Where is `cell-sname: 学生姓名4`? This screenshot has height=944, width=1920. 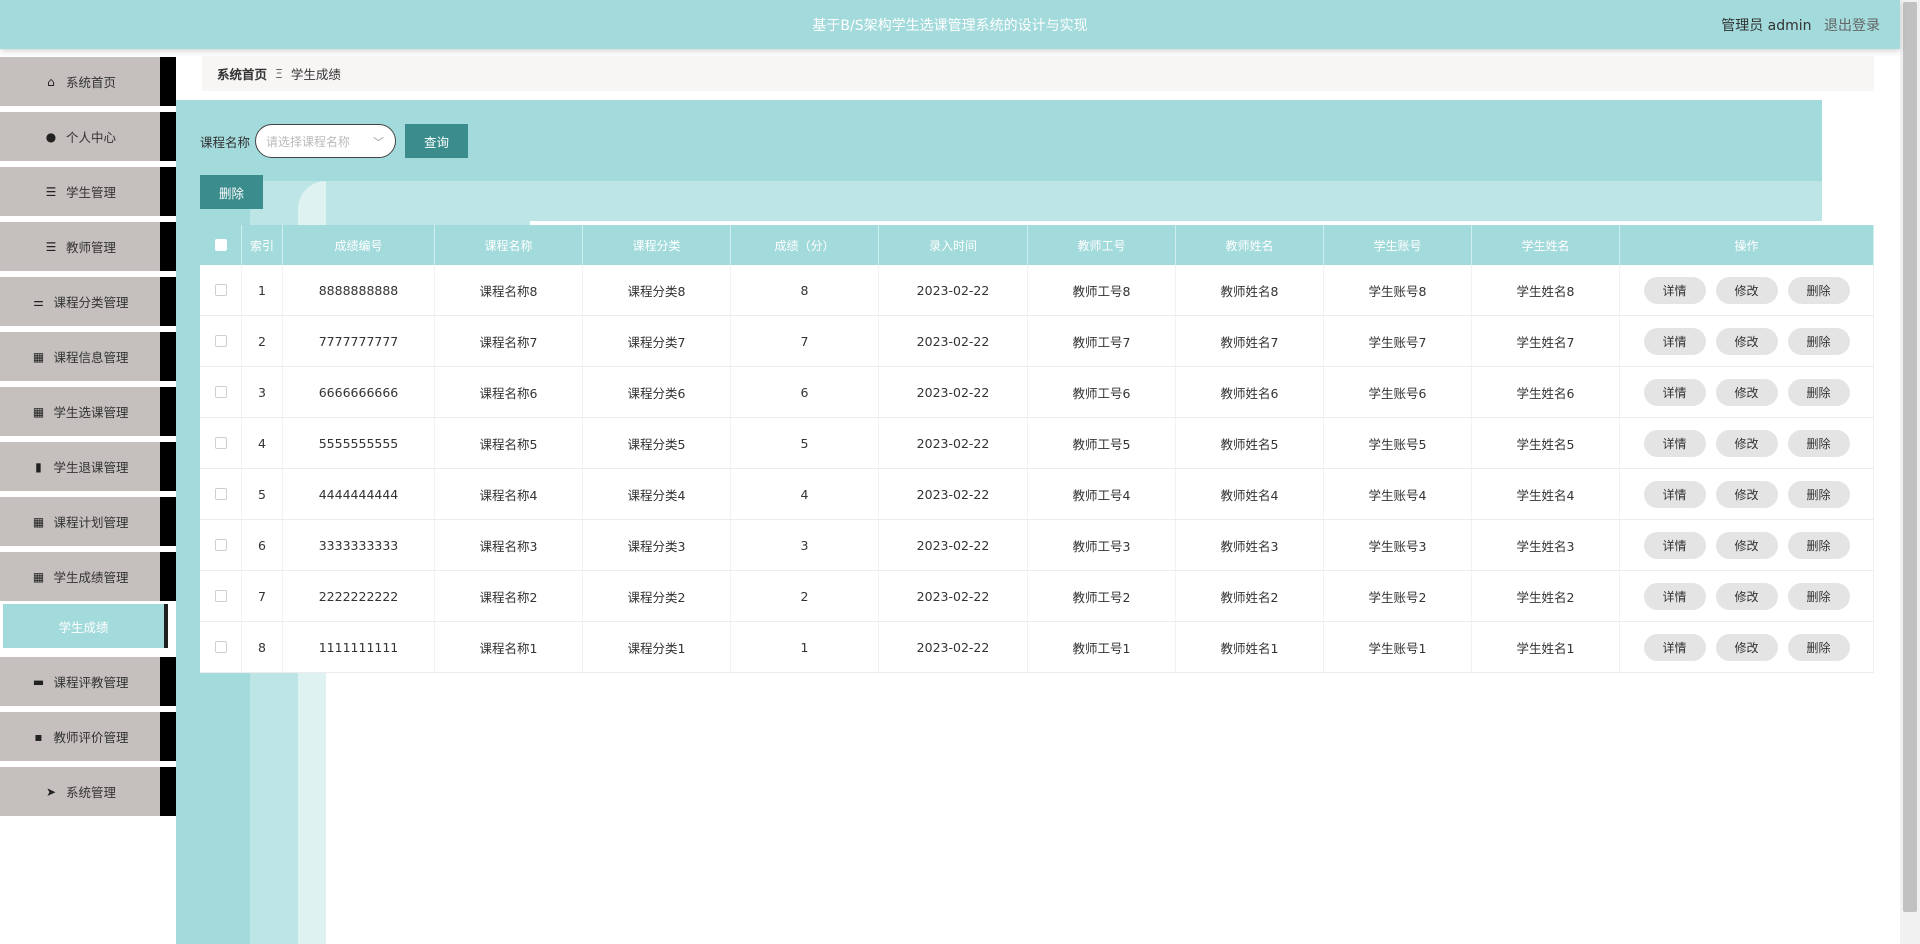
cell-sname: 学生姓名4 is located at coordinates (1546, 494).